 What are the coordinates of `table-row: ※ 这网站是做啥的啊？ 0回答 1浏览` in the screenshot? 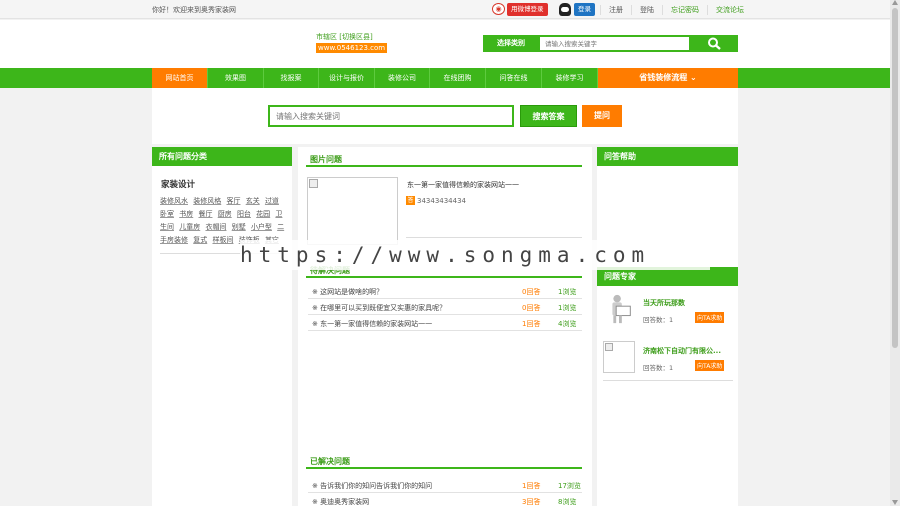 It's located at (445, 291).